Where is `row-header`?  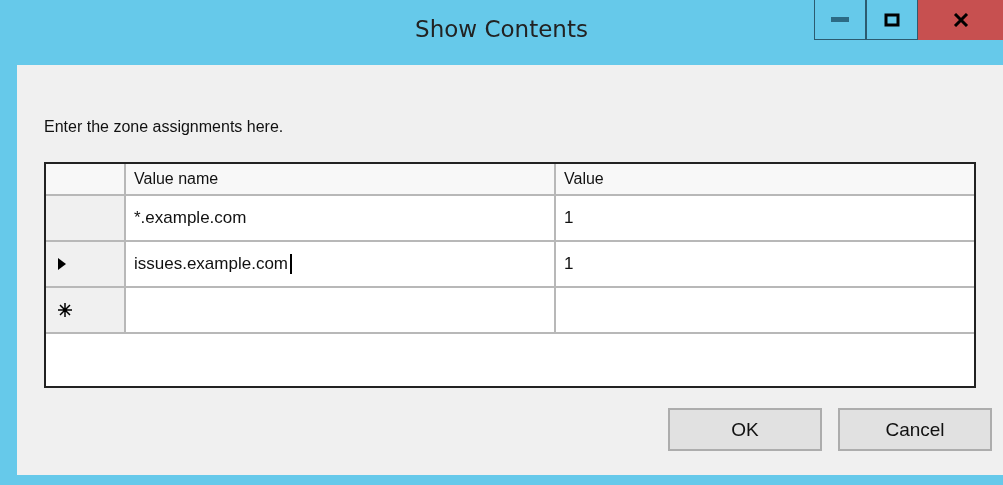
row-header is located at coordinates (86, 310).